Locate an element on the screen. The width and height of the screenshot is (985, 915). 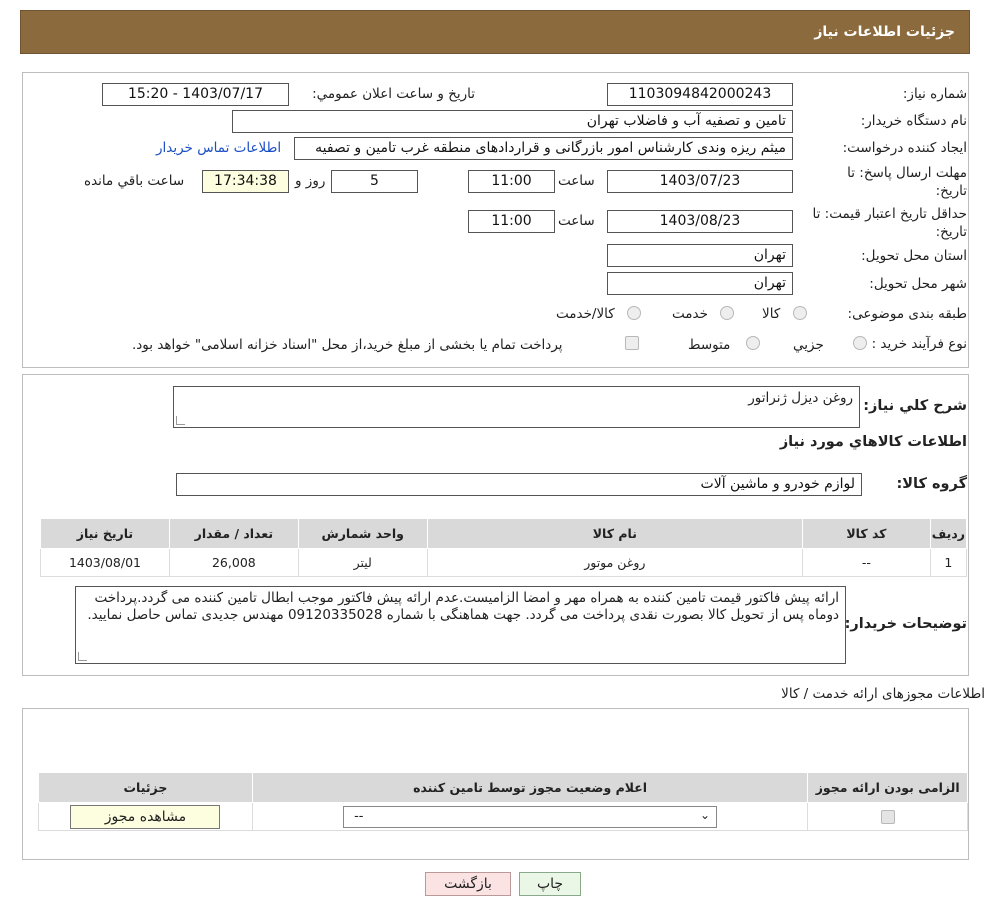
city-field: تهران is located at coordinates (700, 283).